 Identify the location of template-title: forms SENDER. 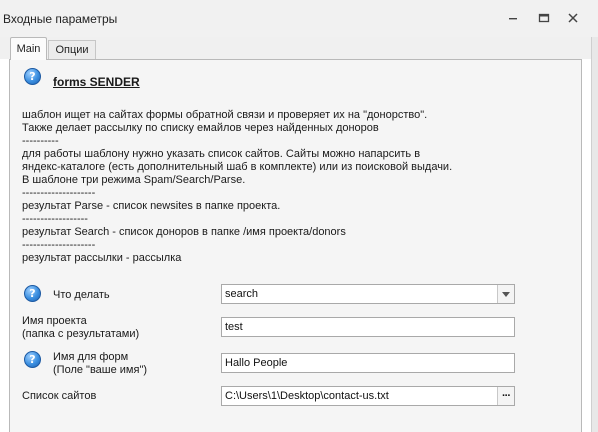
(96, 82).